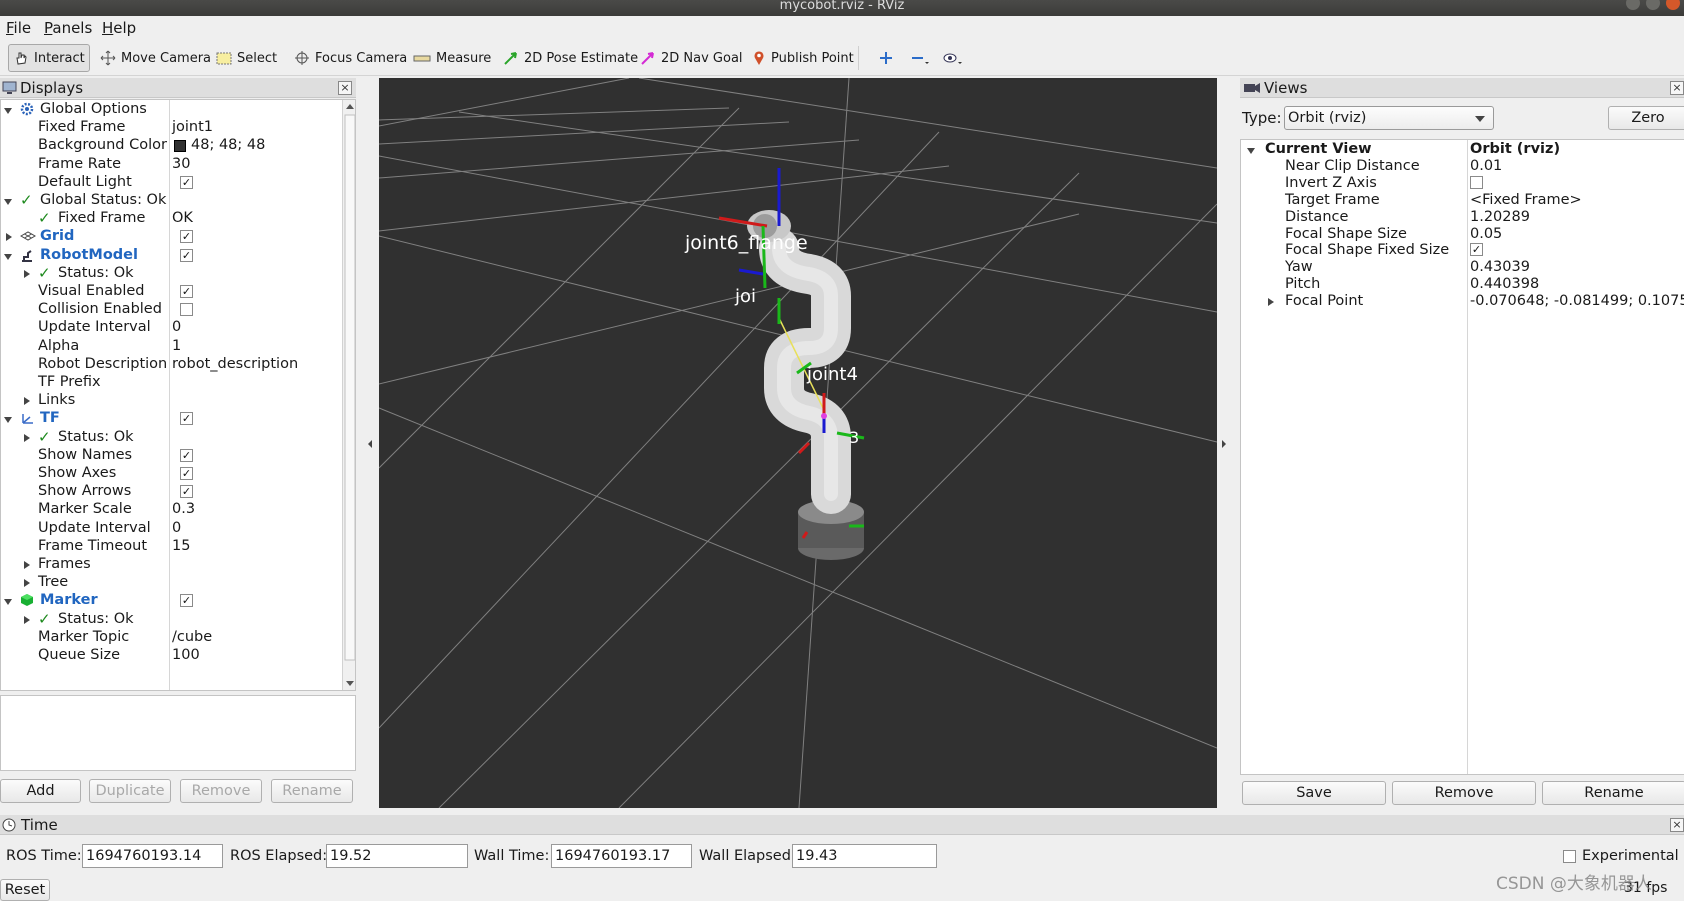 The width and height of the screenshot is (1684, 901). I want to click on display-row-frame-rate: Frame Rate 30, so click(178, 164).